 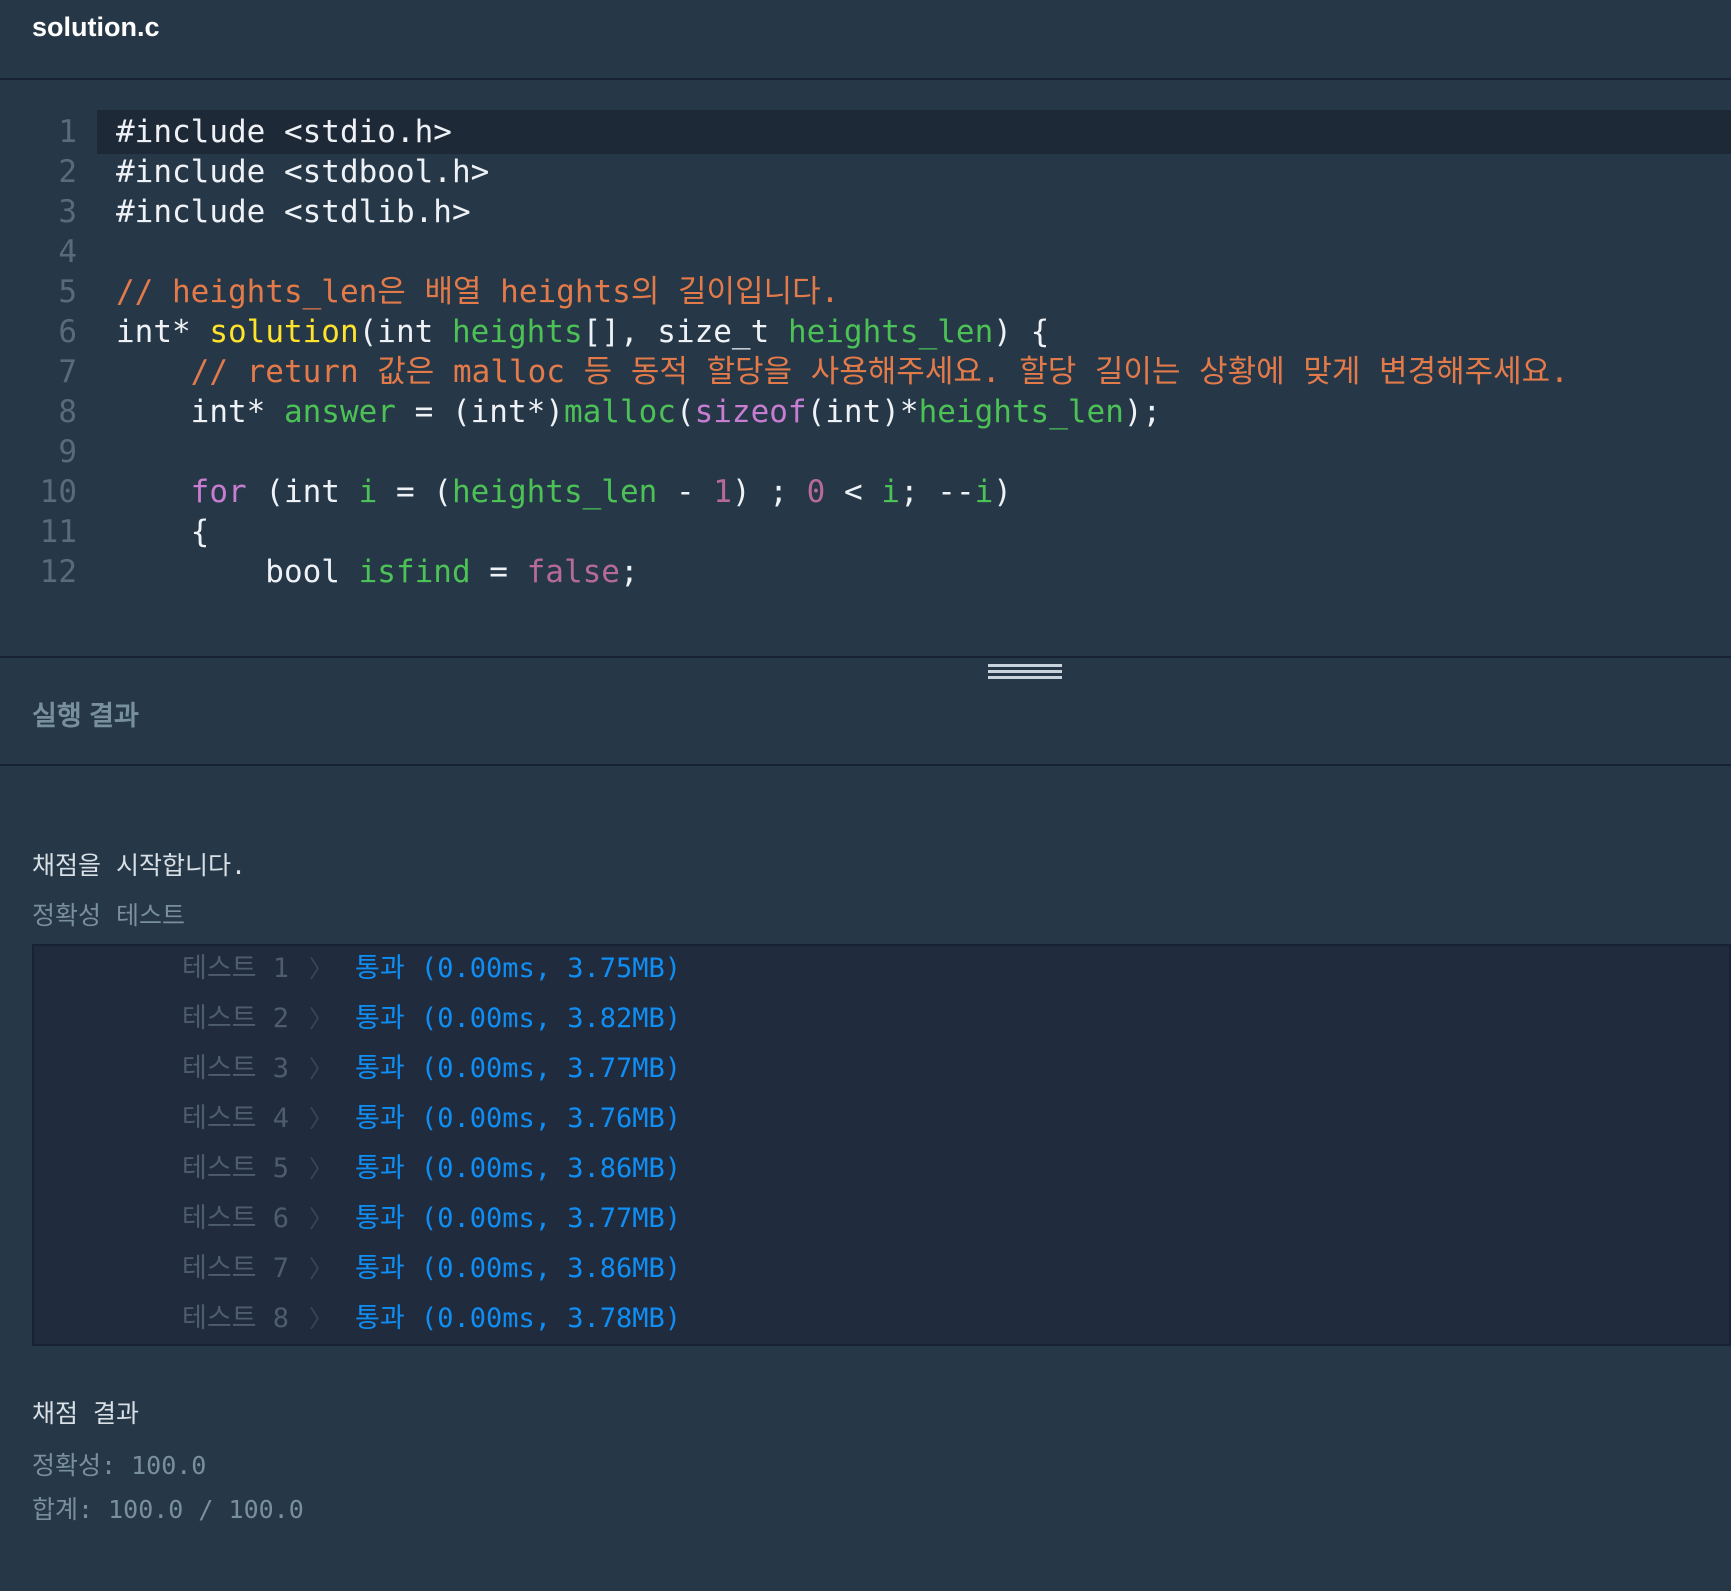 I want to click on code-token: = (int*), so click(x=479, y=412).